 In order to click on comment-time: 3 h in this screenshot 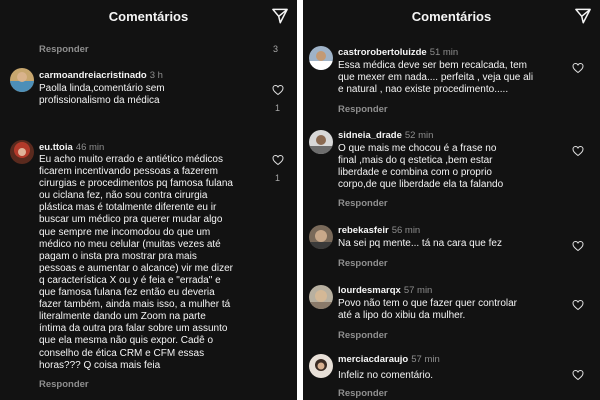, I will do `click(156, 75)`.